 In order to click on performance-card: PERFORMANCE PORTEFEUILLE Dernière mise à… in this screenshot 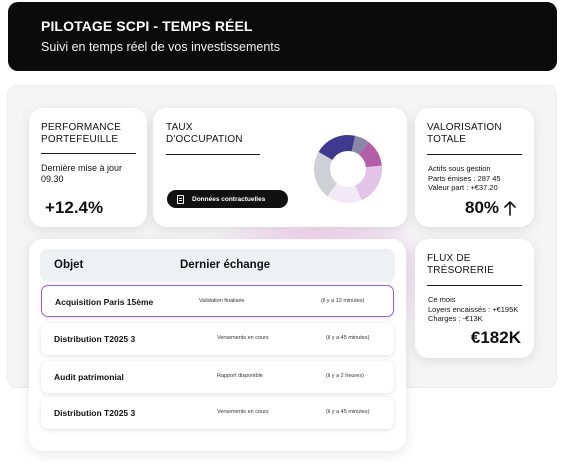, I will do `click(88, 167)`.